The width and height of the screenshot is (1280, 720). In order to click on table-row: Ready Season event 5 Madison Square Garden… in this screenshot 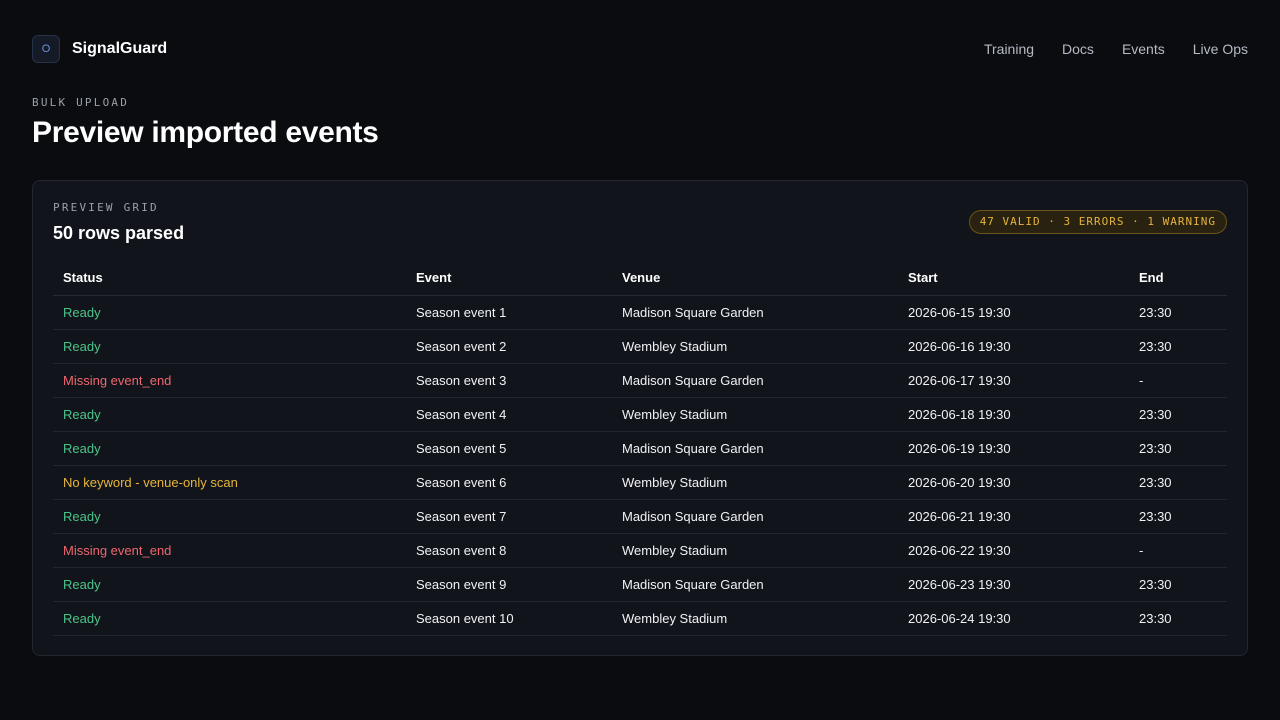, I will do `click(640, 448)`.